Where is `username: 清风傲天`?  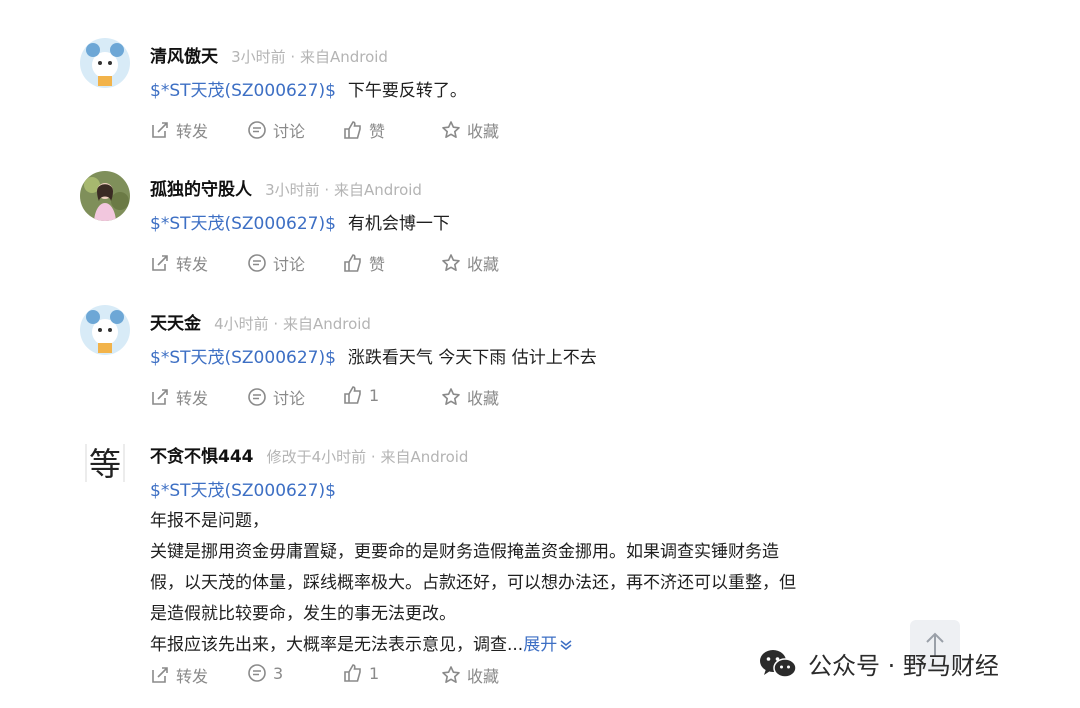
username: 清风傲天 is located at coordinates (184, 57).